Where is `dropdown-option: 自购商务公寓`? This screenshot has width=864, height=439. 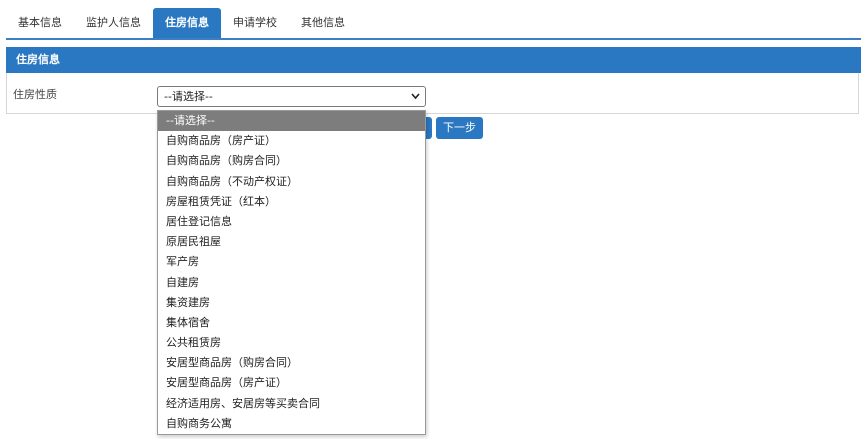 dropdown-option: 自购商务公寓 is located at coordinates (291, 424).